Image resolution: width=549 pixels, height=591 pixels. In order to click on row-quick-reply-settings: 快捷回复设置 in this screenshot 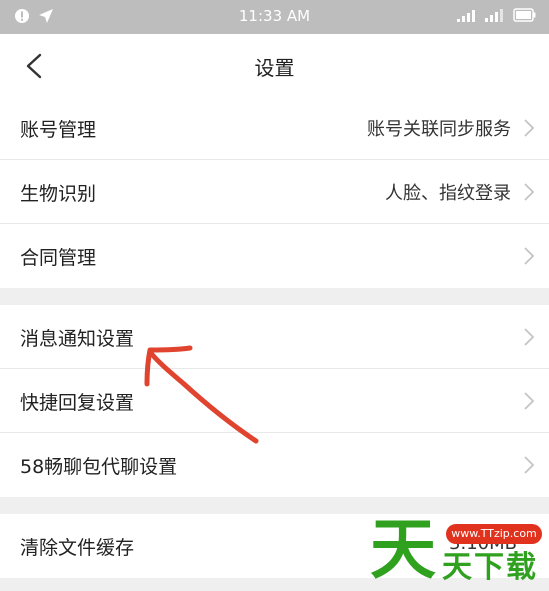, I will do `click(274, 401)`.